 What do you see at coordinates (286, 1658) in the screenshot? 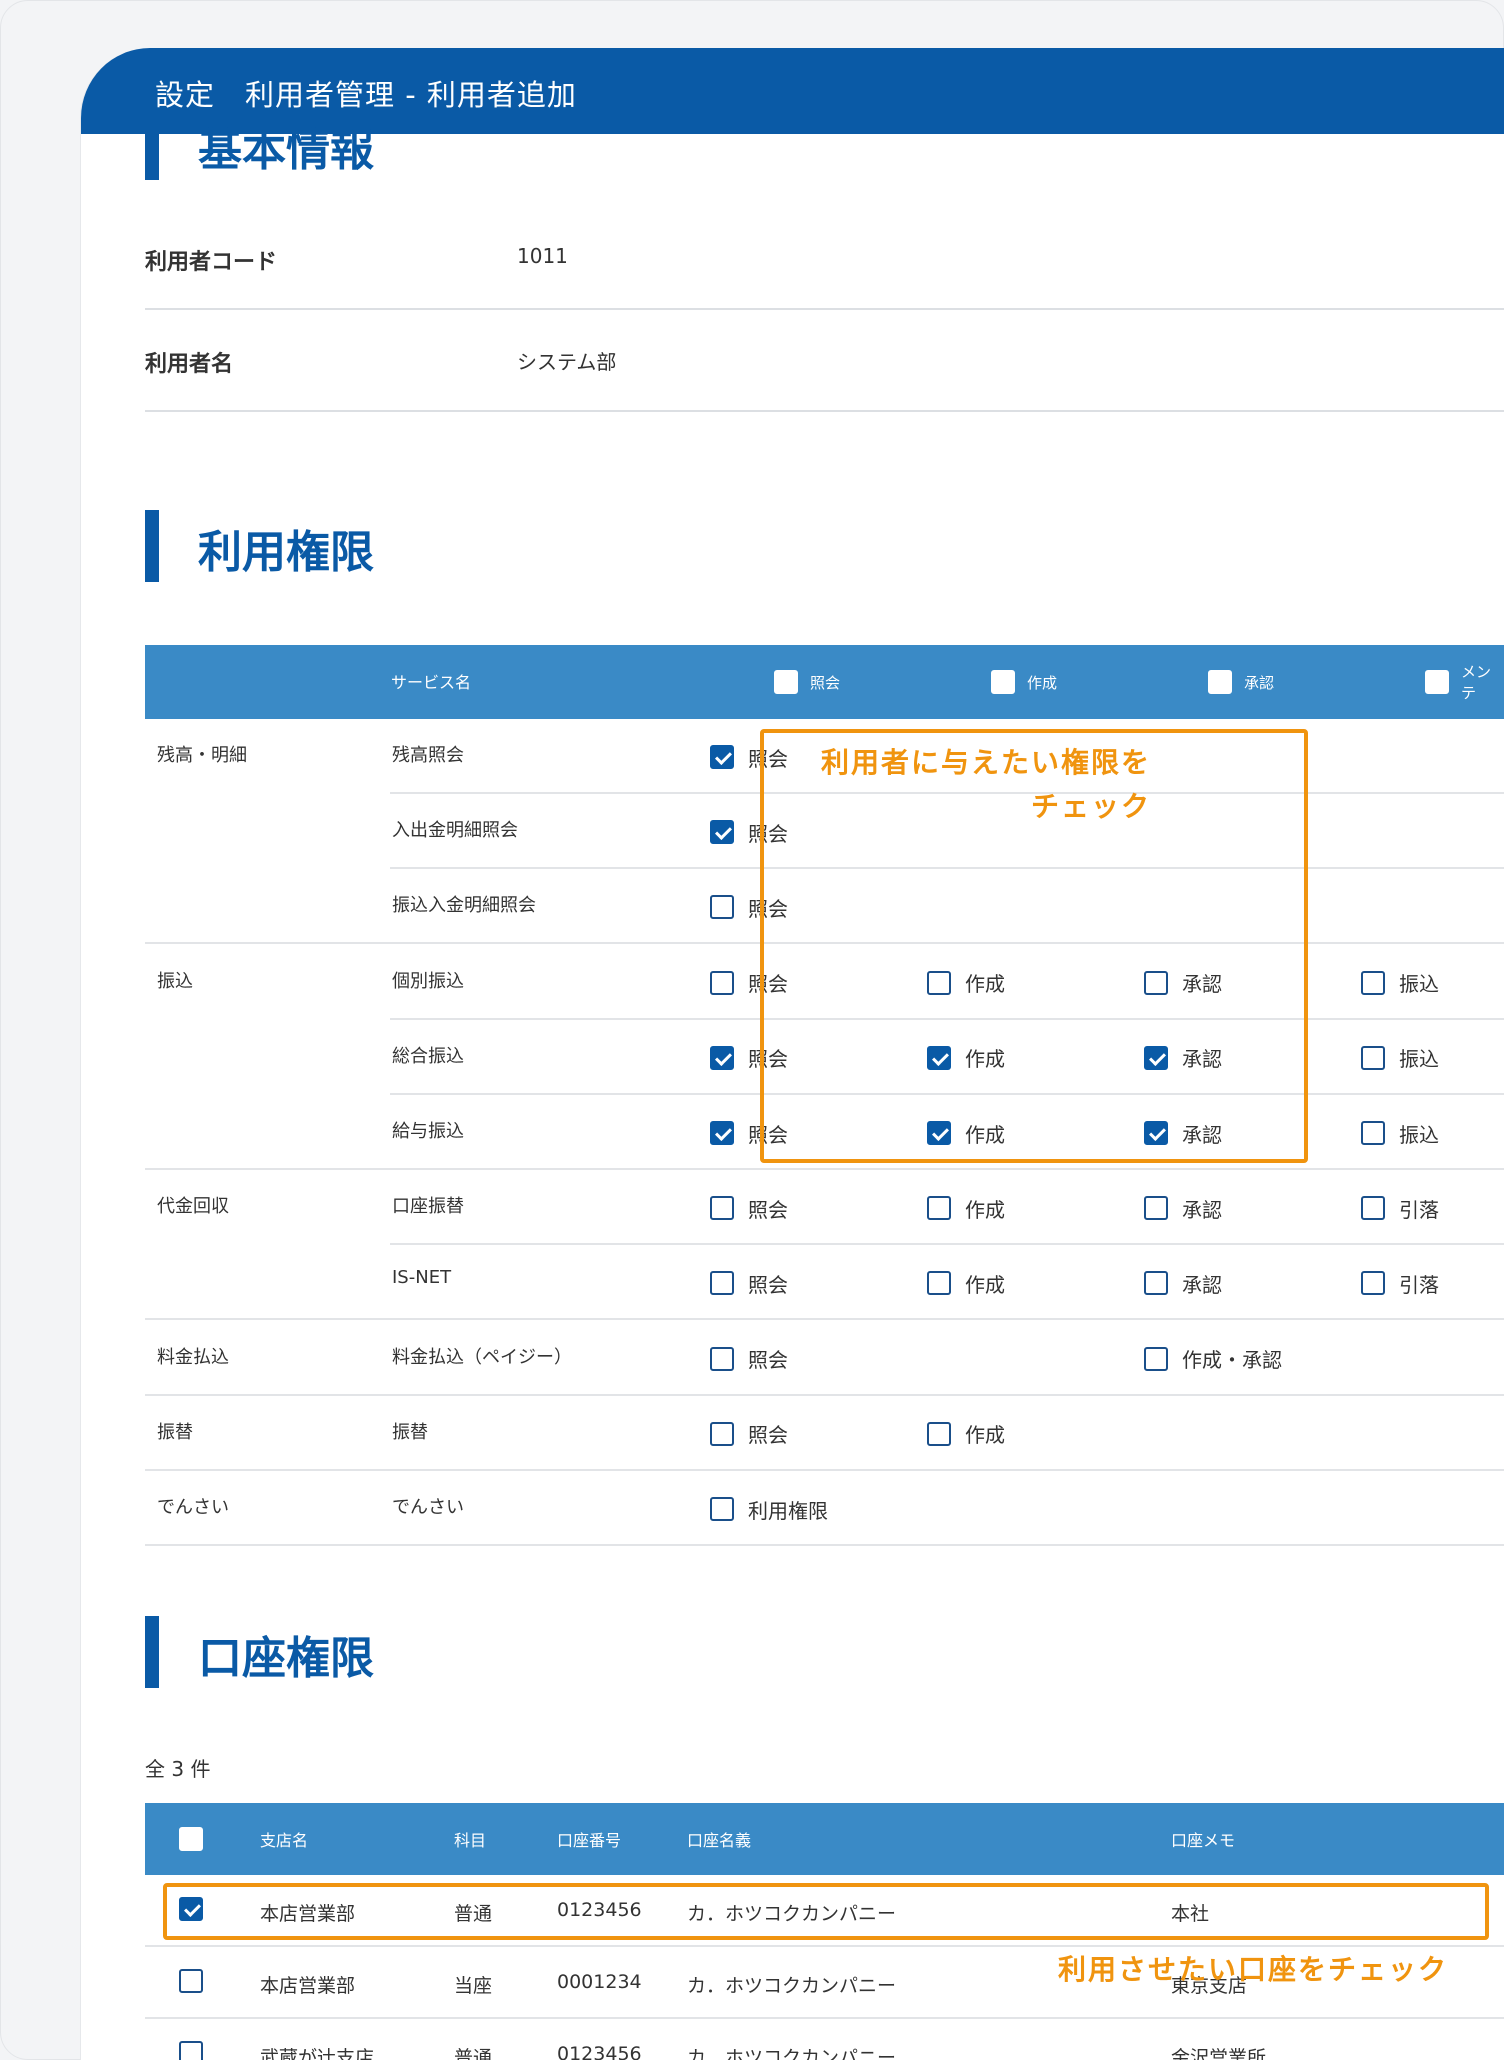
I see `section-title-accounts: 口座権限` at bounding box center [286, 1658].